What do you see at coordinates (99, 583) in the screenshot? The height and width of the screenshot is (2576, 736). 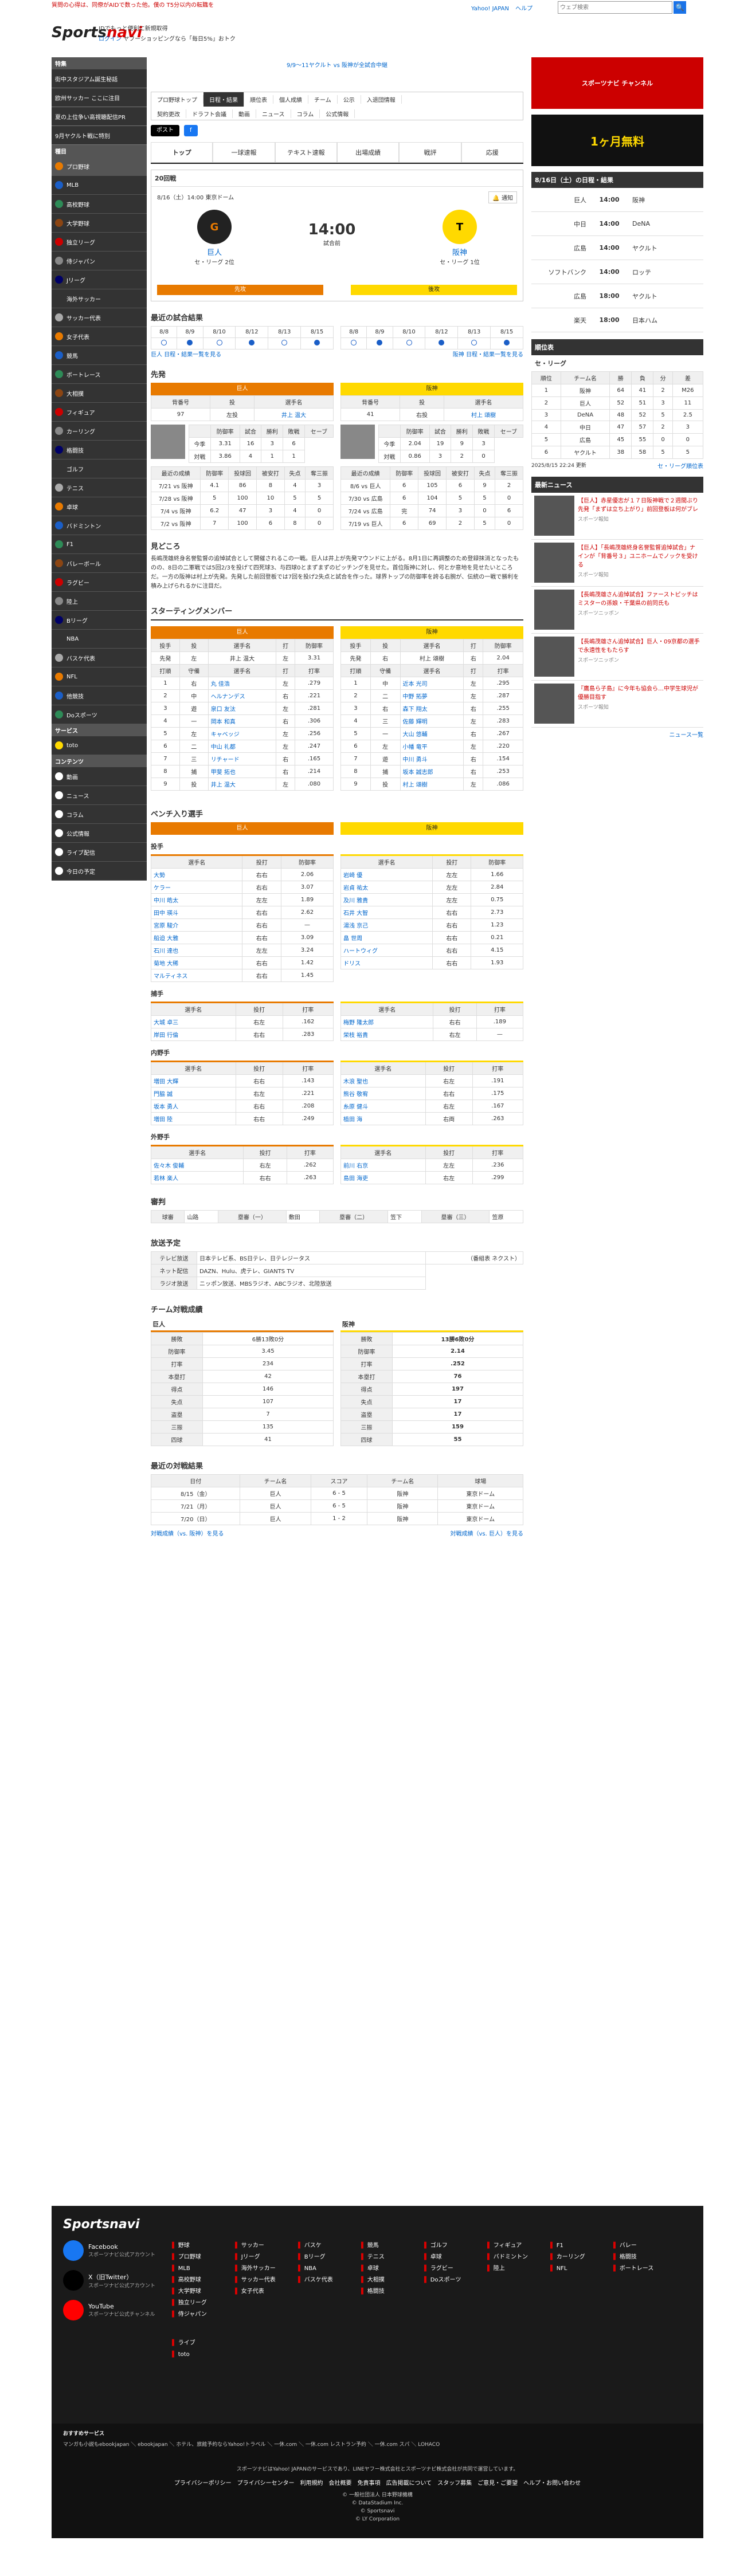 I see `sidebar-item: ラグビー` at bounding box center [99, 583].